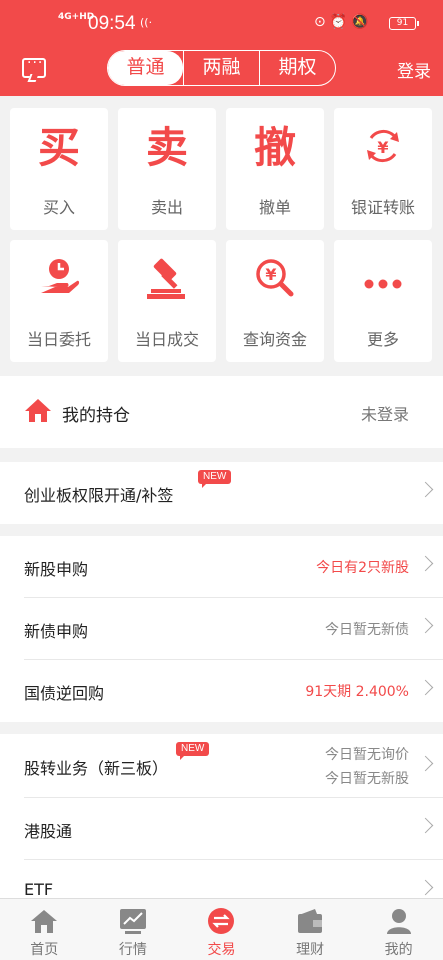 This screenshot has height=960, width=443. I want to click on tab-label: 我的, so click(398, 950).